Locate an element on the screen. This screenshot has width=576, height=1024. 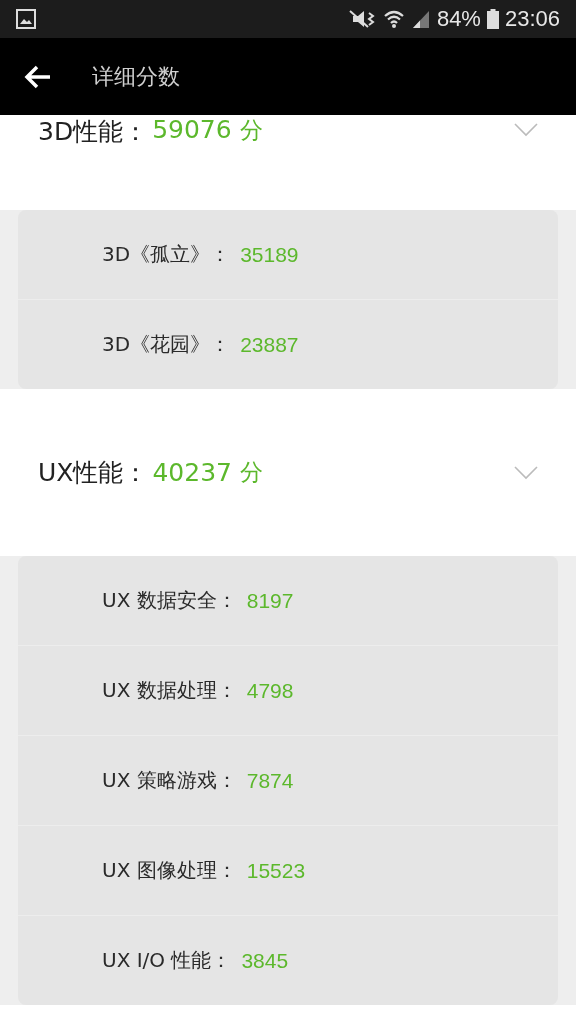
detail-label: 3D《孤立》： is located at coordinates (166, 254).